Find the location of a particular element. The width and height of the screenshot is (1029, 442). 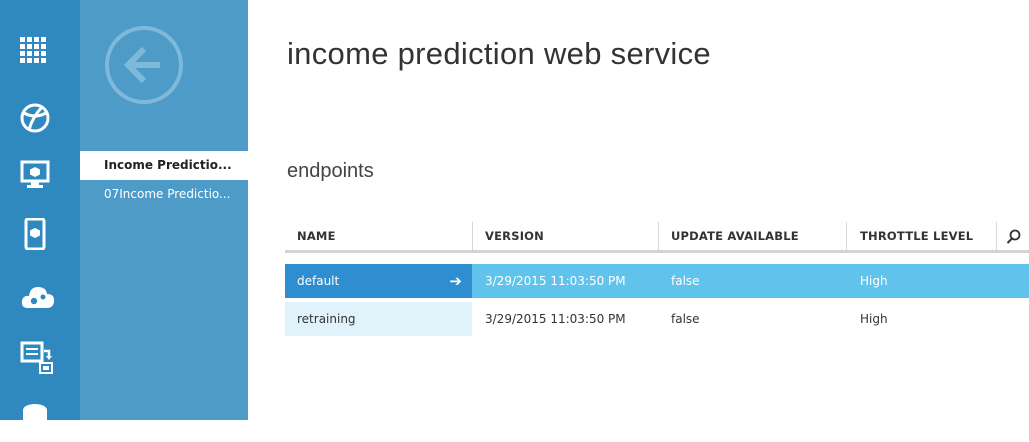

web-sites-globe-icon is located at coordinates (35, 118).